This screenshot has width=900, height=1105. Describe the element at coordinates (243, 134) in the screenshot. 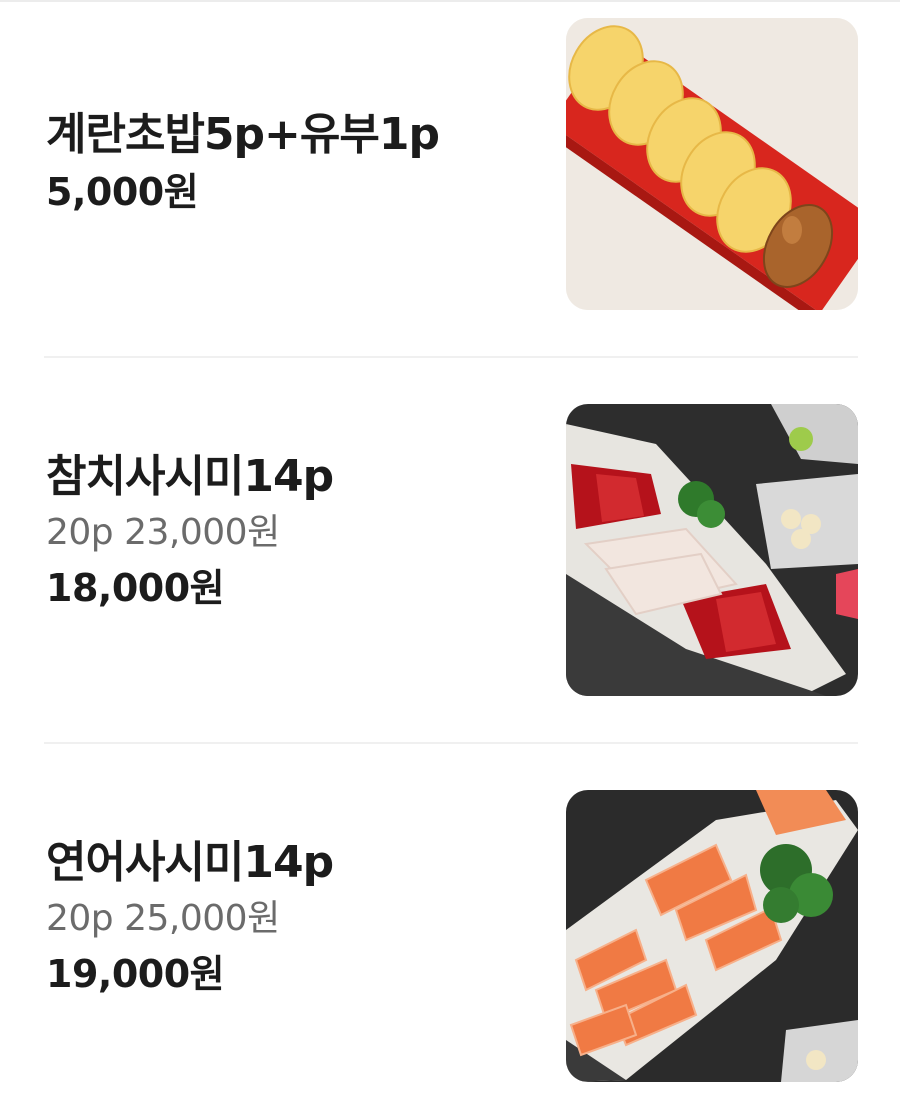

I see `menu-item-name: 계란초밥5p+유부1p` at that location.